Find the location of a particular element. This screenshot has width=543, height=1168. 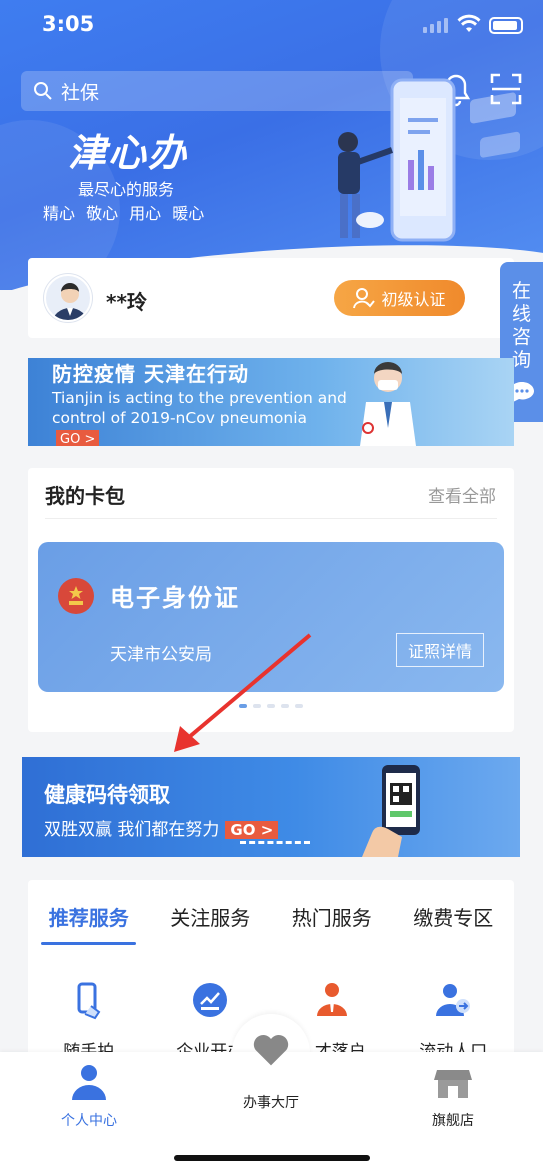

tab-payment: 缴费专区 is located at coordinates (453, 916).